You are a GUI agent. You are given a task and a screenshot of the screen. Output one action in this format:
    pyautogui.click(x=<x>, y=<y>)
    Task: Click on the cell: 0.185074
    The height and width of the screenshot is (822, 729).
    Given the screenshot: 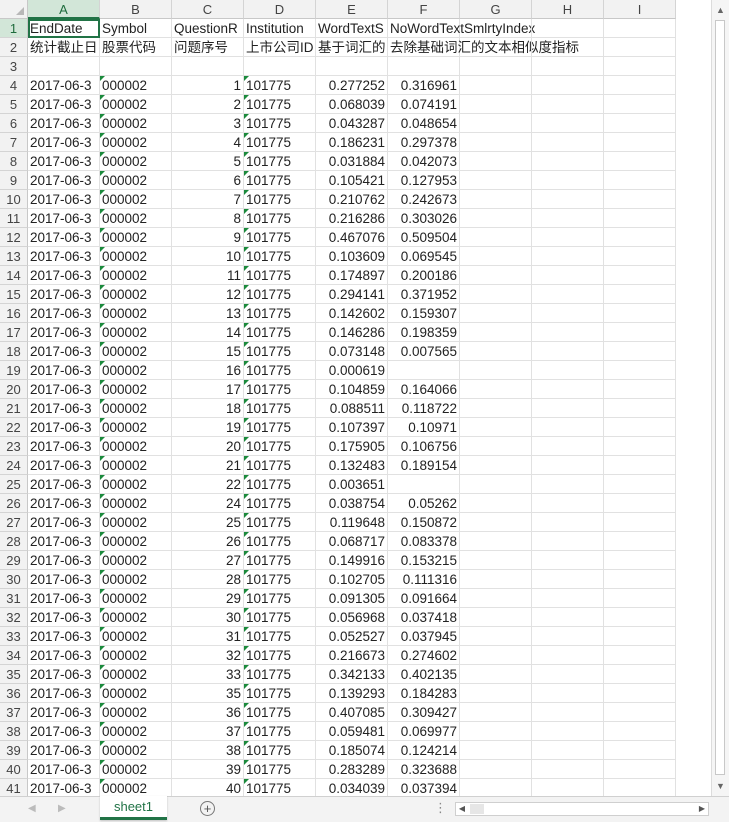 What is the action you would take?
    pyautogui.click(x=352, y=750)
    